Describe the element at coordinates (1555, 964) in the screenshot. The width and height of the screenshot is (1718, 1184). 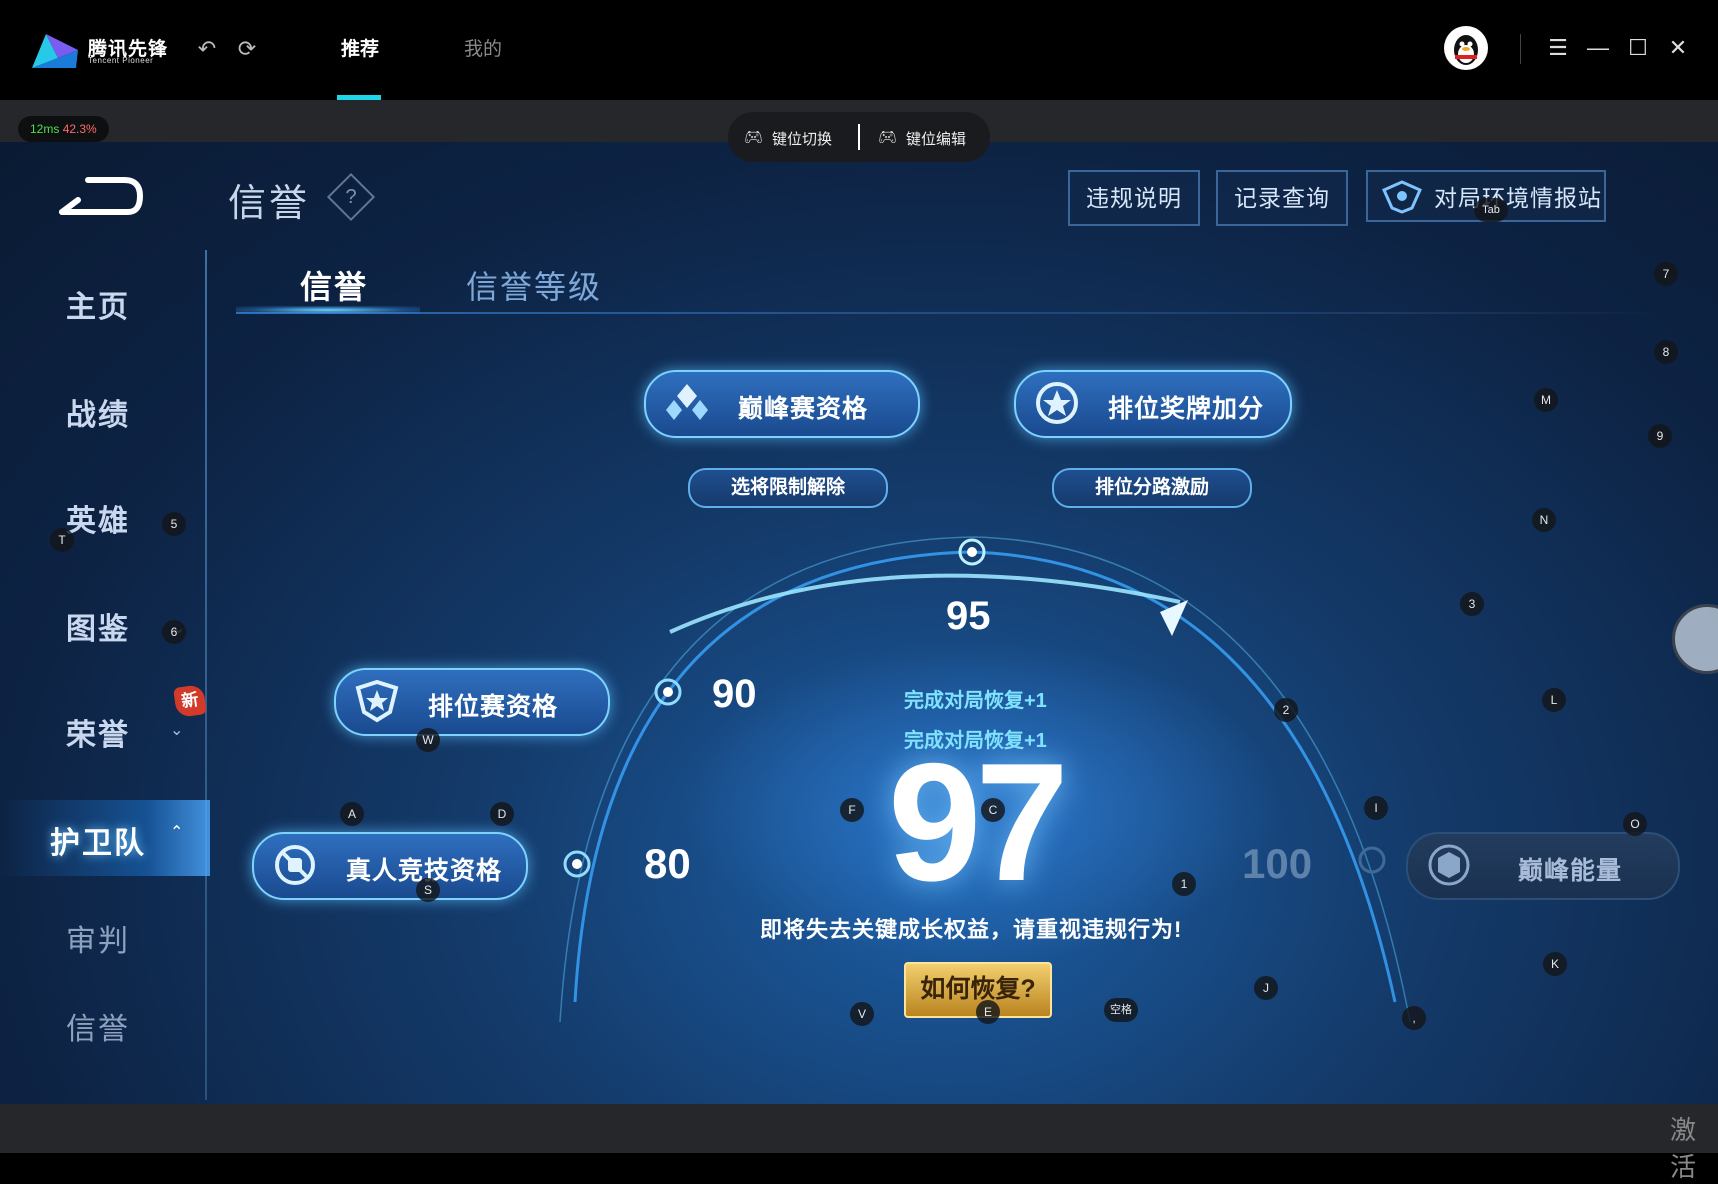
I see `key-k: K` at that location.